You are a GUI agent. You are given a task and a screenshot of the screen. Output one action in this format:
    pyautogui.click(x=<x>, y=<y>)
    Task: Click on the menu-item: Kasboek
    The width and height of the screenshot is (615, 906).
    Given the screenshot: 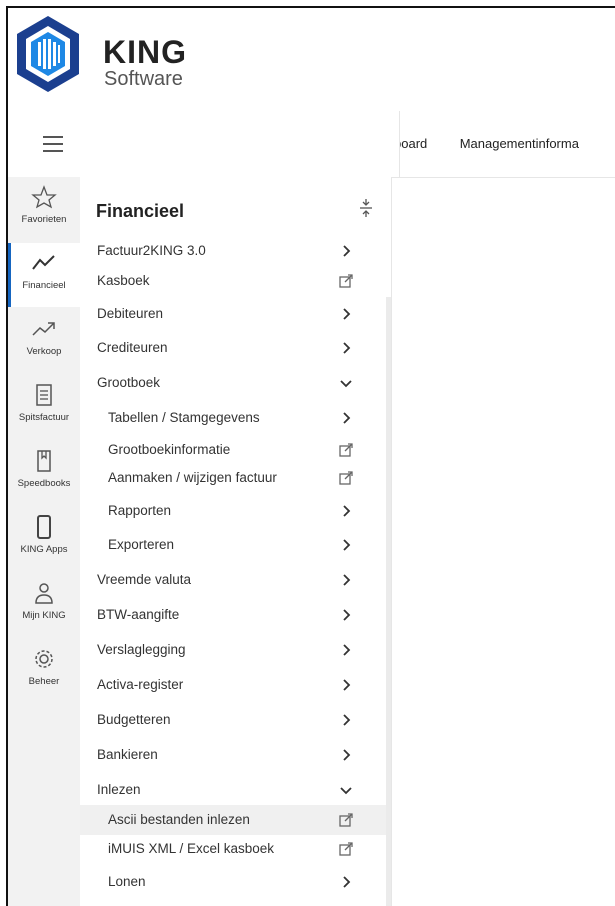 What is the action you would take?
    pyautogui.click(x=233, y=281)
    